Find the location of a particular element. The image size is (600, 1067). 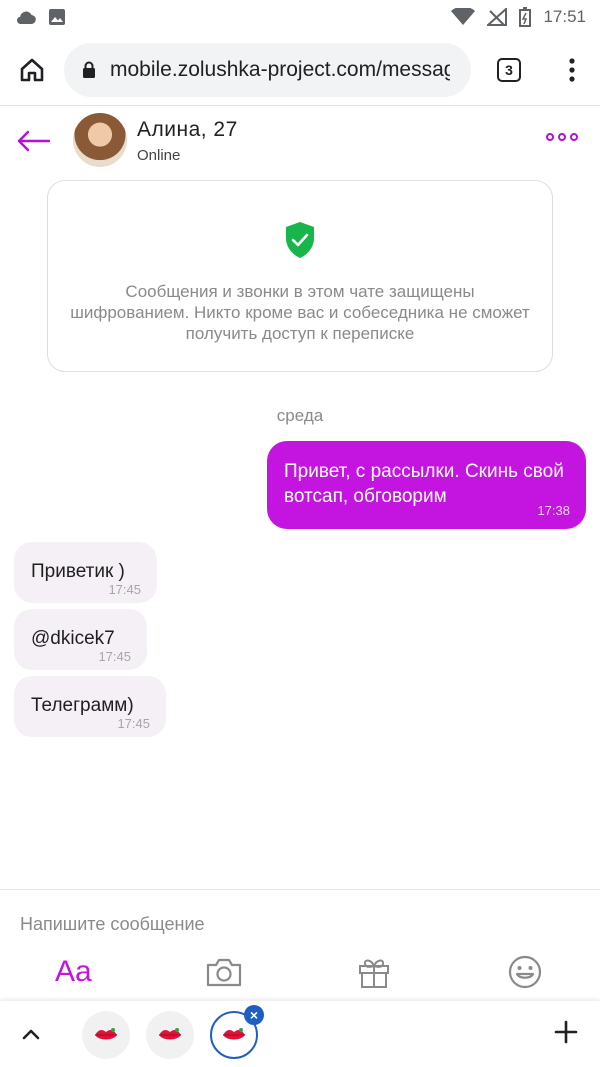

chat-options-button is located at coordinates (562, 137).